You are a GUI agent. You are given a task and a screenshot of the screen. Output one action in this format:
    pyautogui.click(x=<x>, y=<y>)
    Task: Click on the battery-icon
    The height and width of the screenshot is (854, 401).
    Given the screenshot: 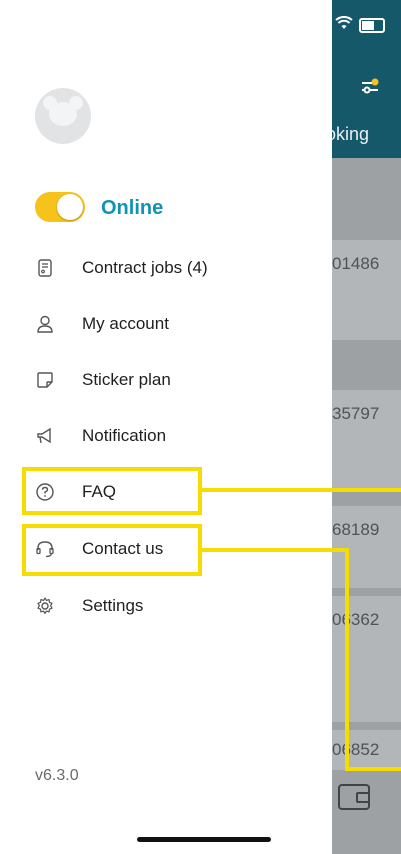 What is the action you would take?
    pyautogui.click(x=372, y=25)
    